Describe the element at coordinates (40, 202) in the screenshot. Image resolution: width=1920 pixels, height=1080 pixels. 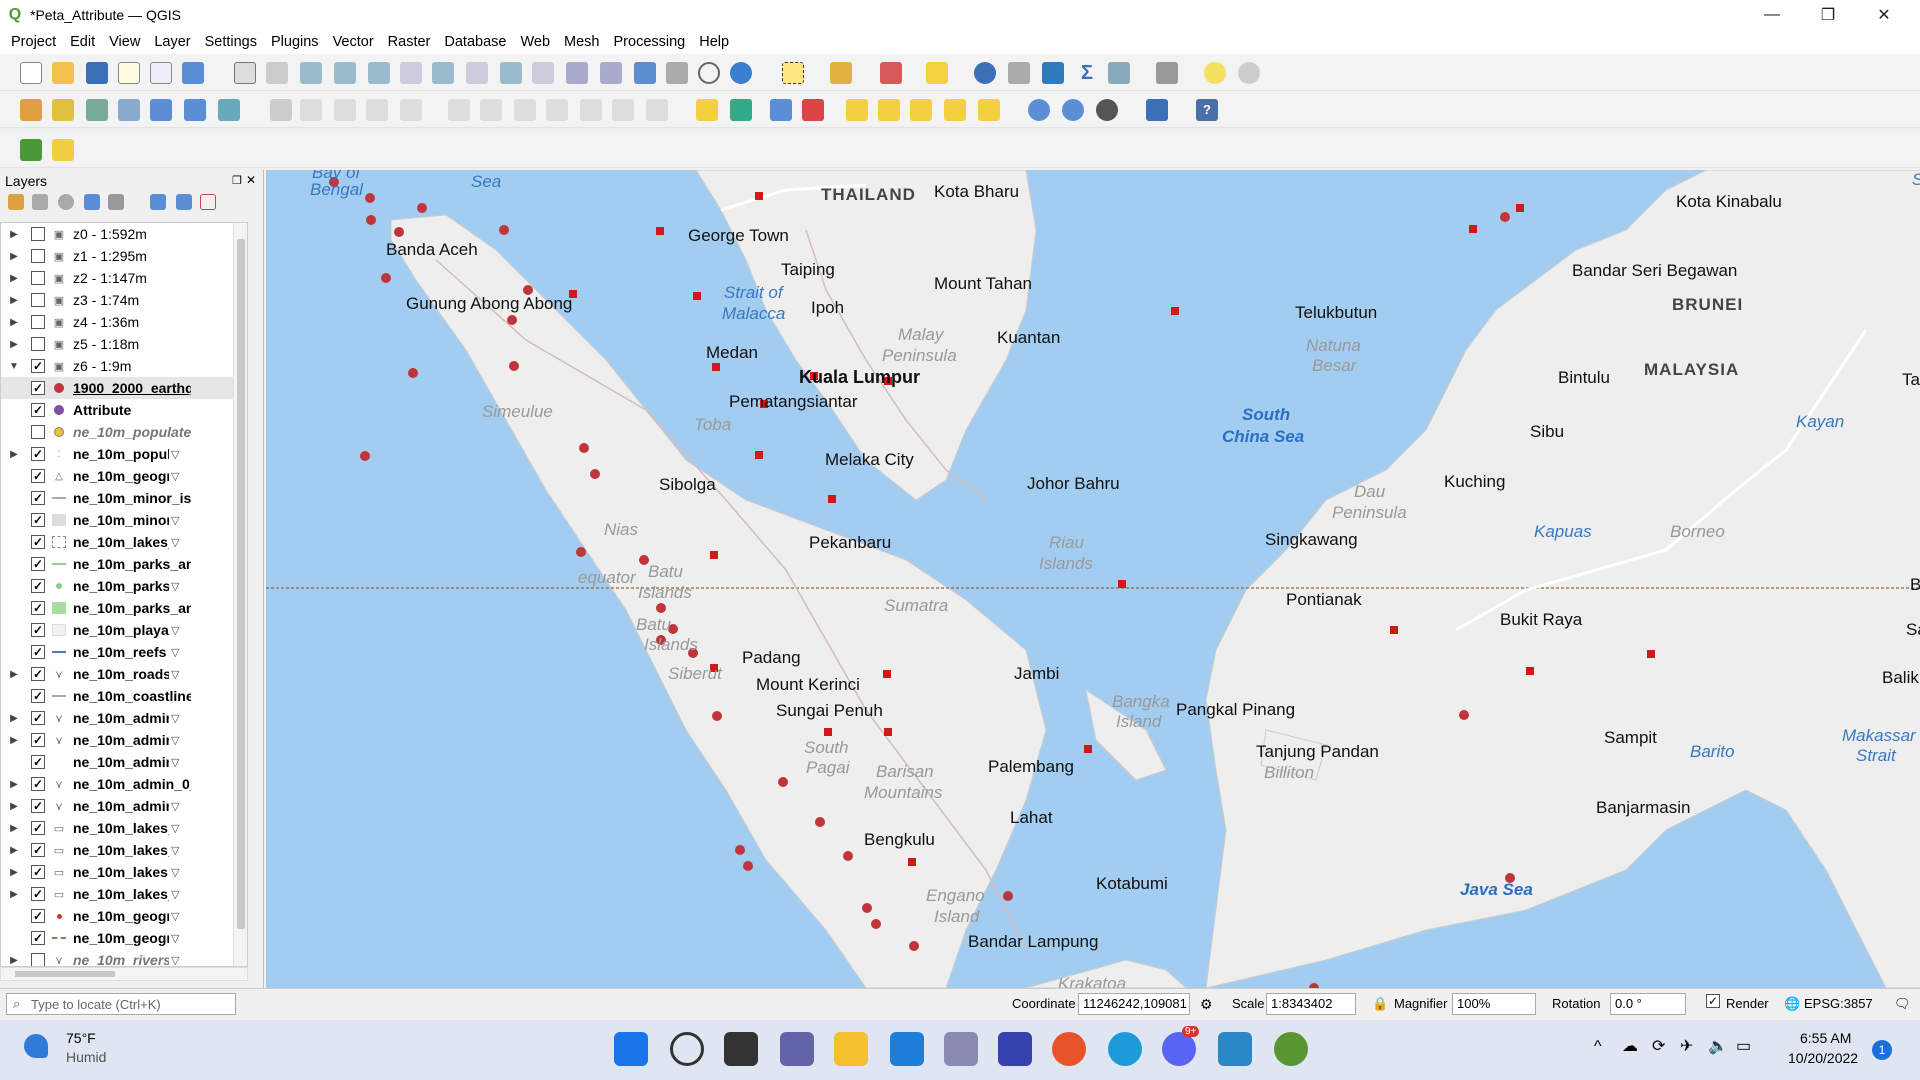
I see `add-group-icon` at that location.